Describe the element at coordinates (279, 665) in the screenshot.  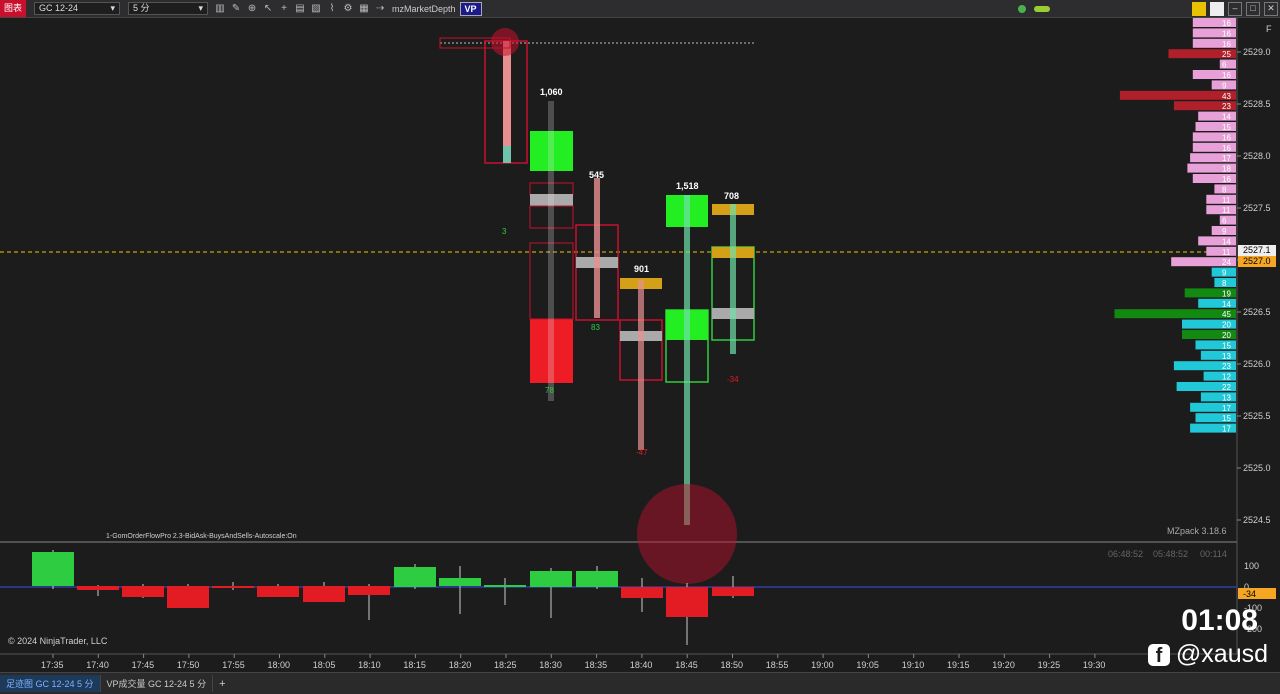
I see `time-tick-label: 18:00` at that location.